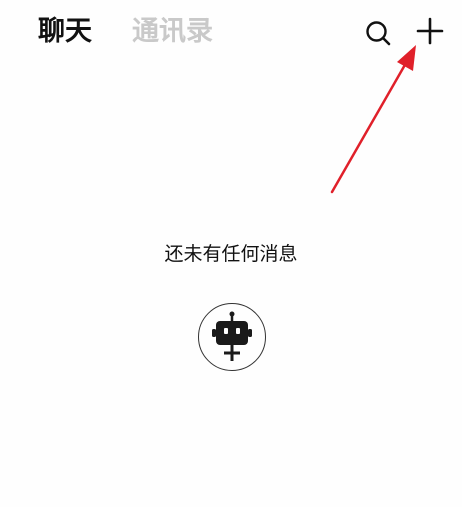 This screenshot has height=507, width=462. I want to click on search-icon, so click(378, 33).